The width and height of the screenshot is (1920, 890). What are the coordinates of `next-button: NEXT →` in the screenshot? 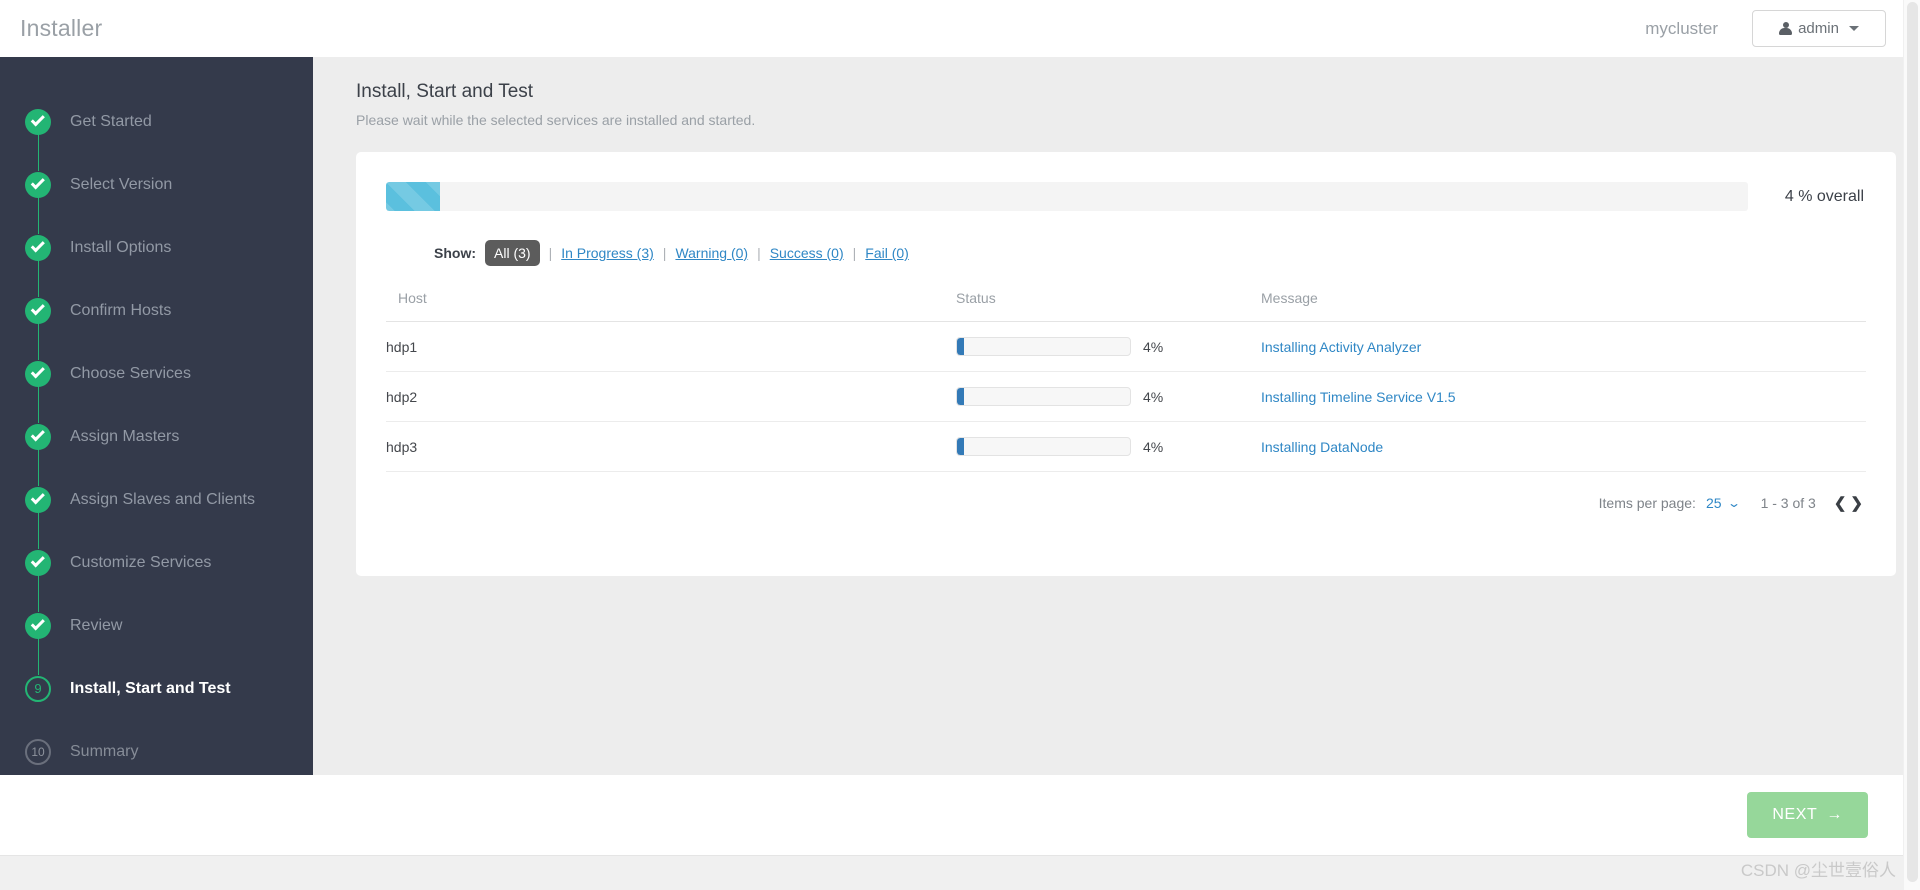 It's located at (1807, 815).